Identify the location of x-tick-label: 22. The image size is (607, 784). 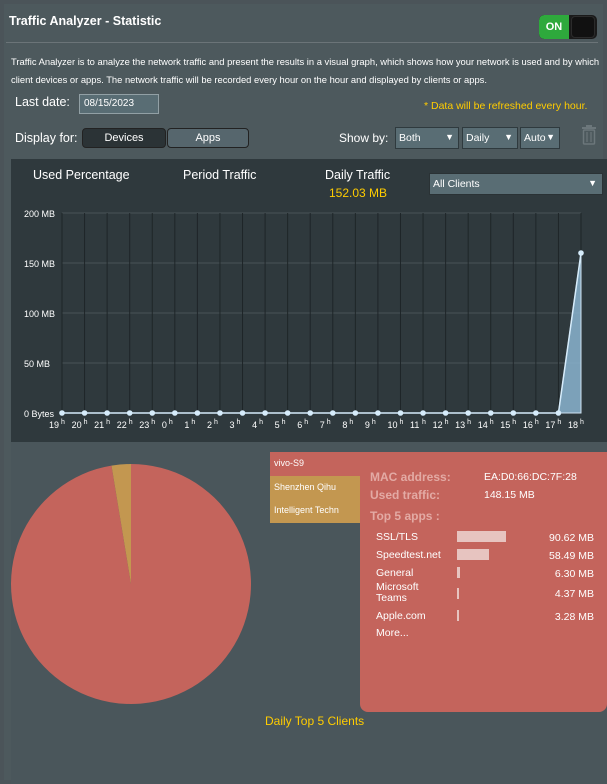
(122, 425).